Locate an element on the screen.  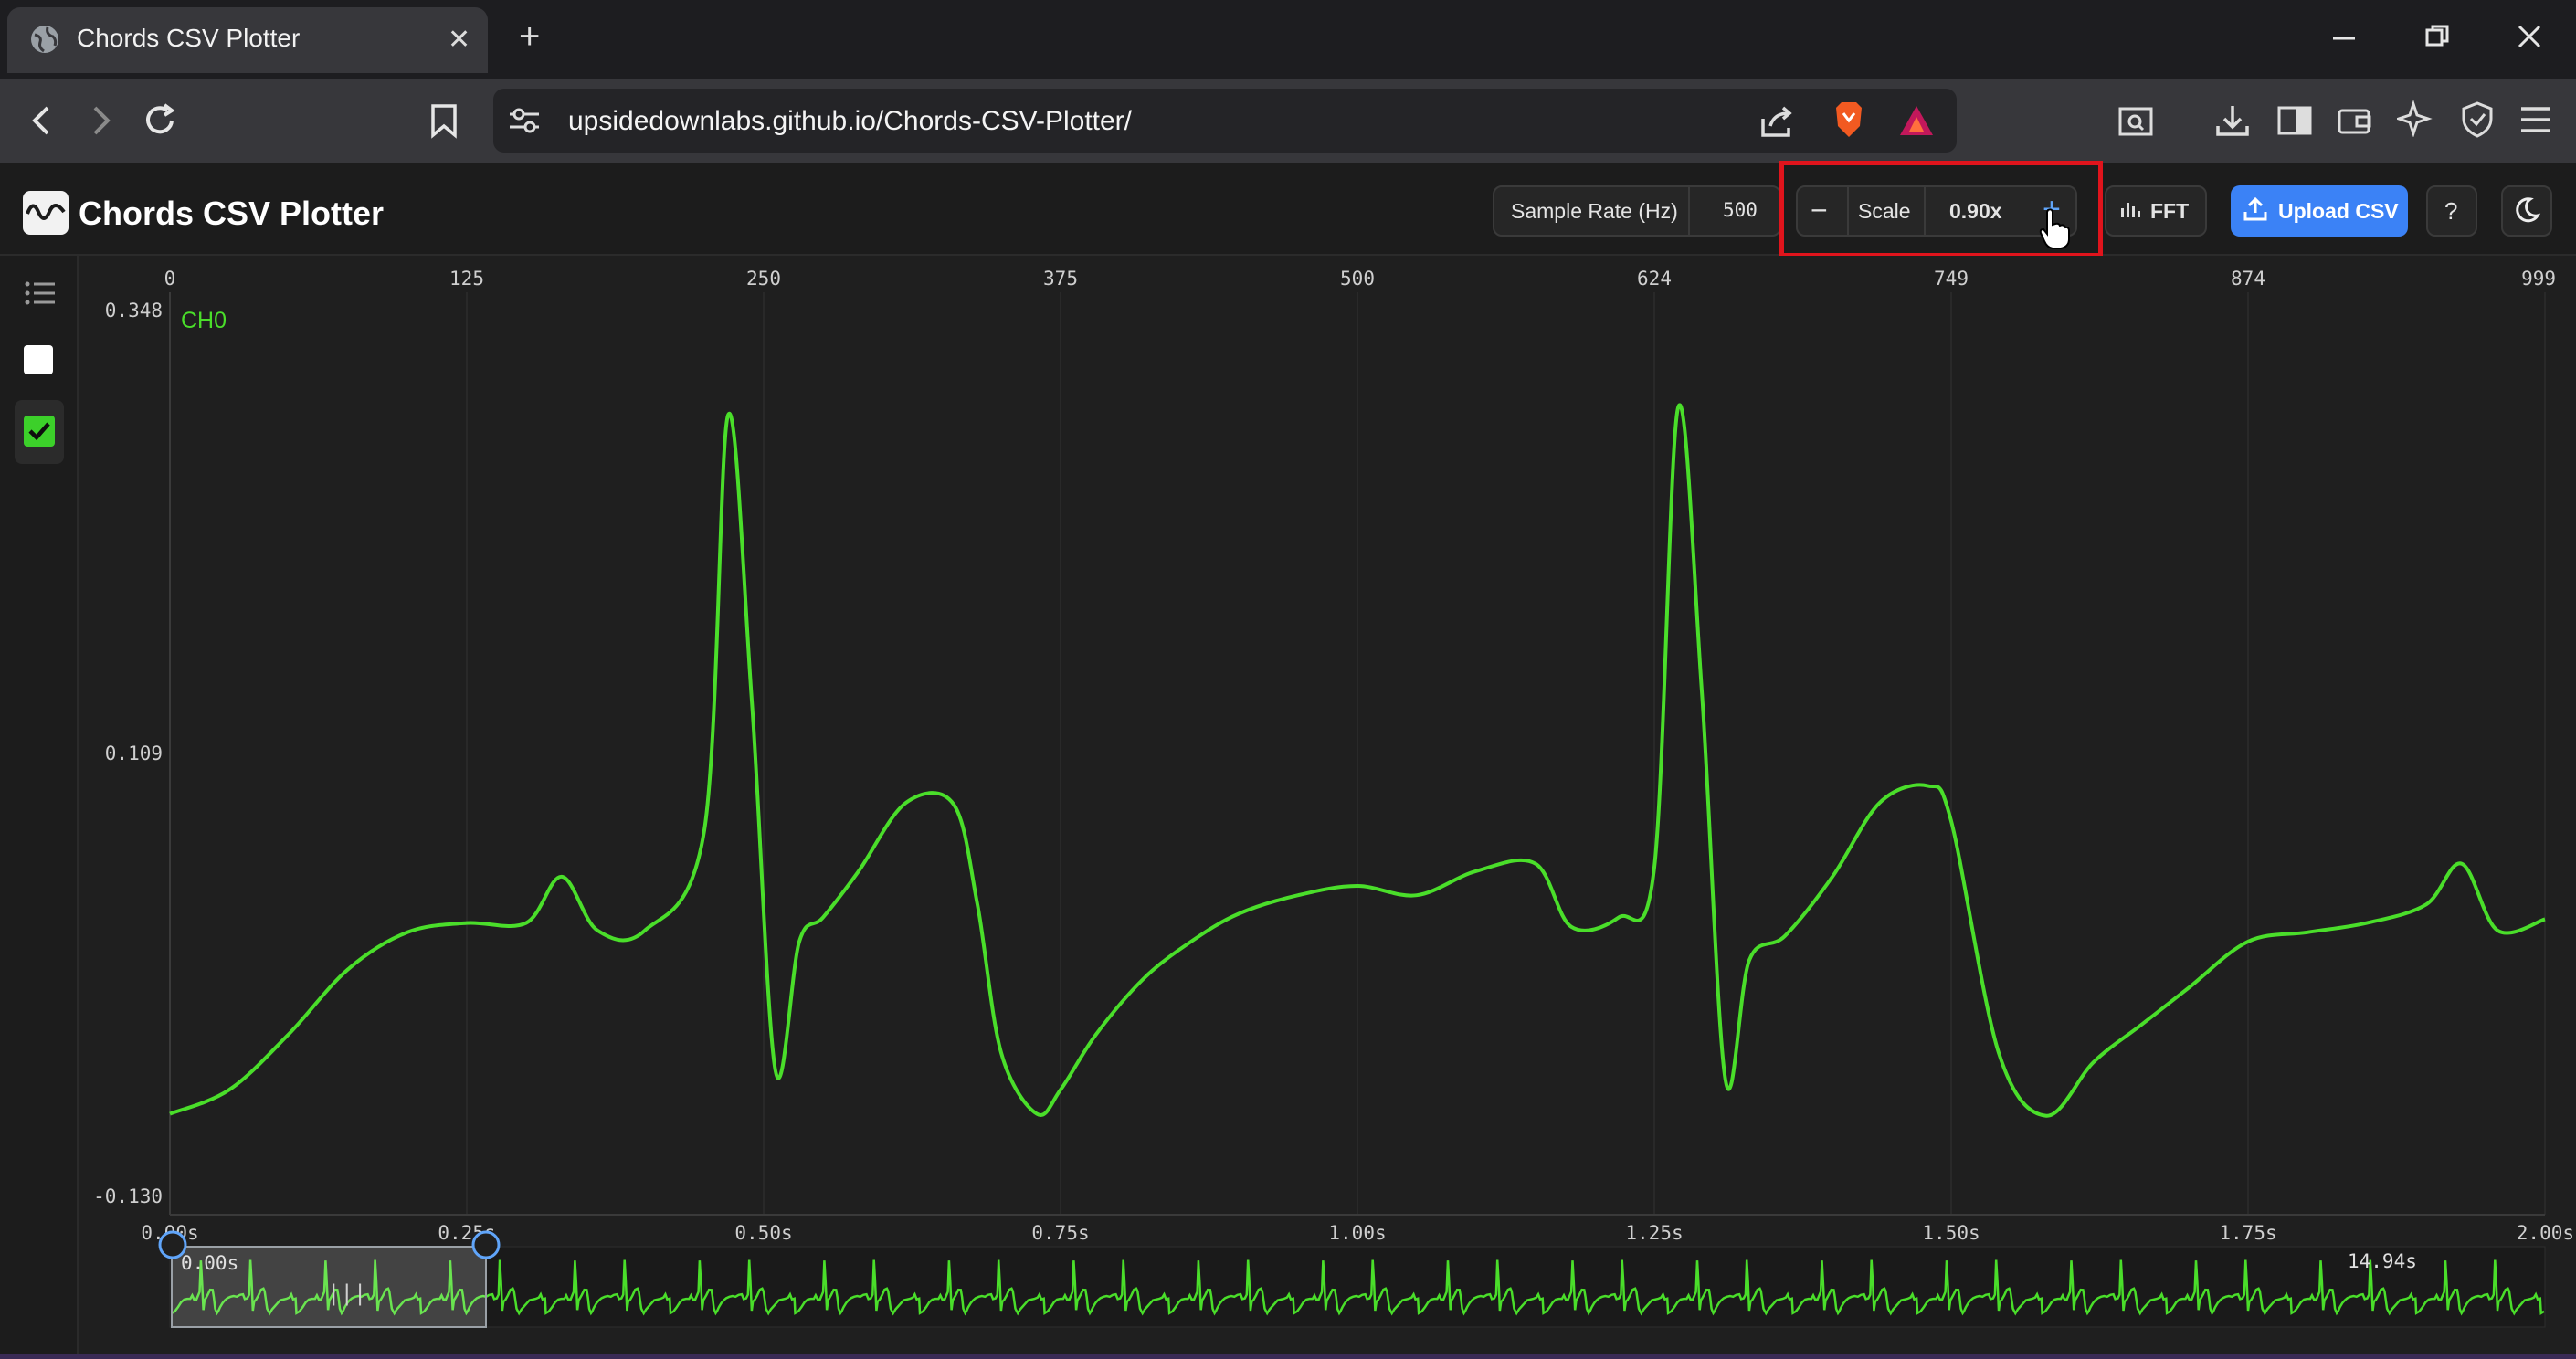
bottom-tick-label: 1.25s is located at coordinates (1654, 1233).